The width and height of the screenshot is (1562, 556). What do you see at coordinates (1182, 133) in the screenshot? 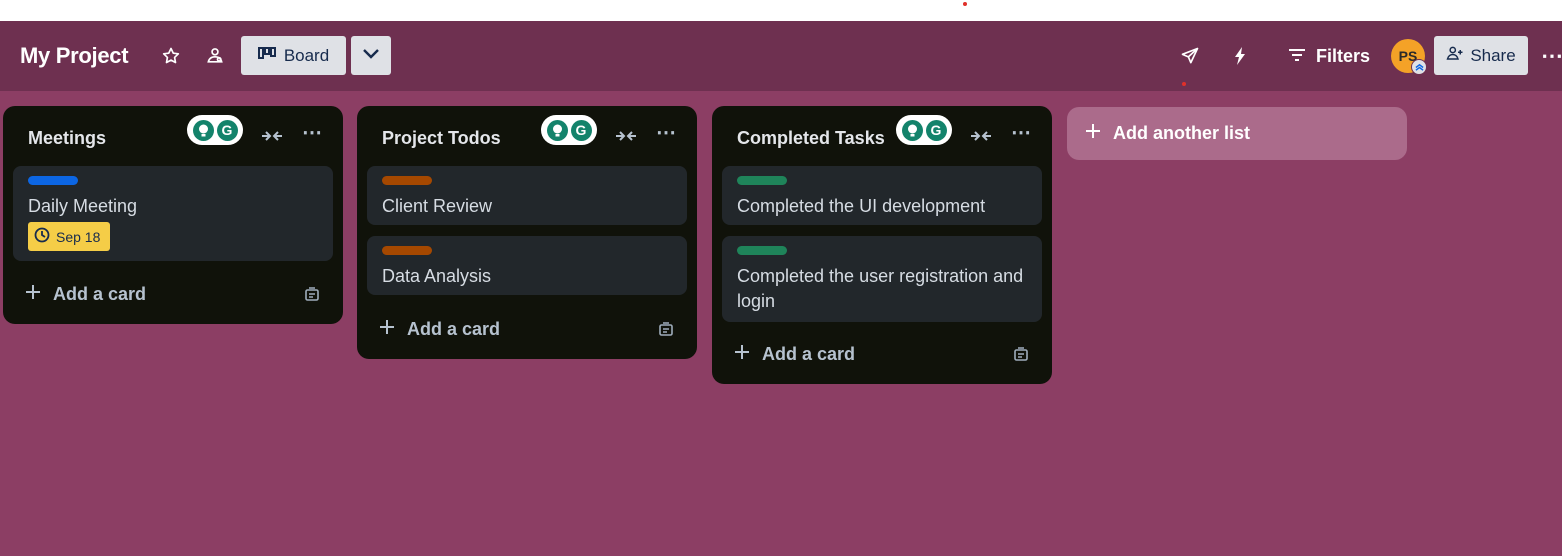
I see `add-another-list-label: Add another list` at bounding box center [1182, 133].